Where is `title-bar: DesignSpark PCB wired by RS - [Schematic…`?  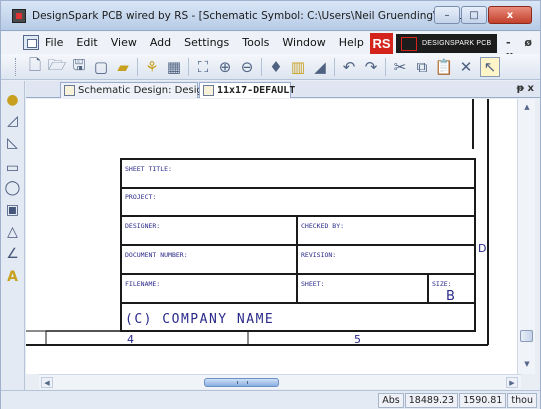
title-bar: DesignSpark PCB wired by RS - [Schematic… is located at coordinates (270, 16).